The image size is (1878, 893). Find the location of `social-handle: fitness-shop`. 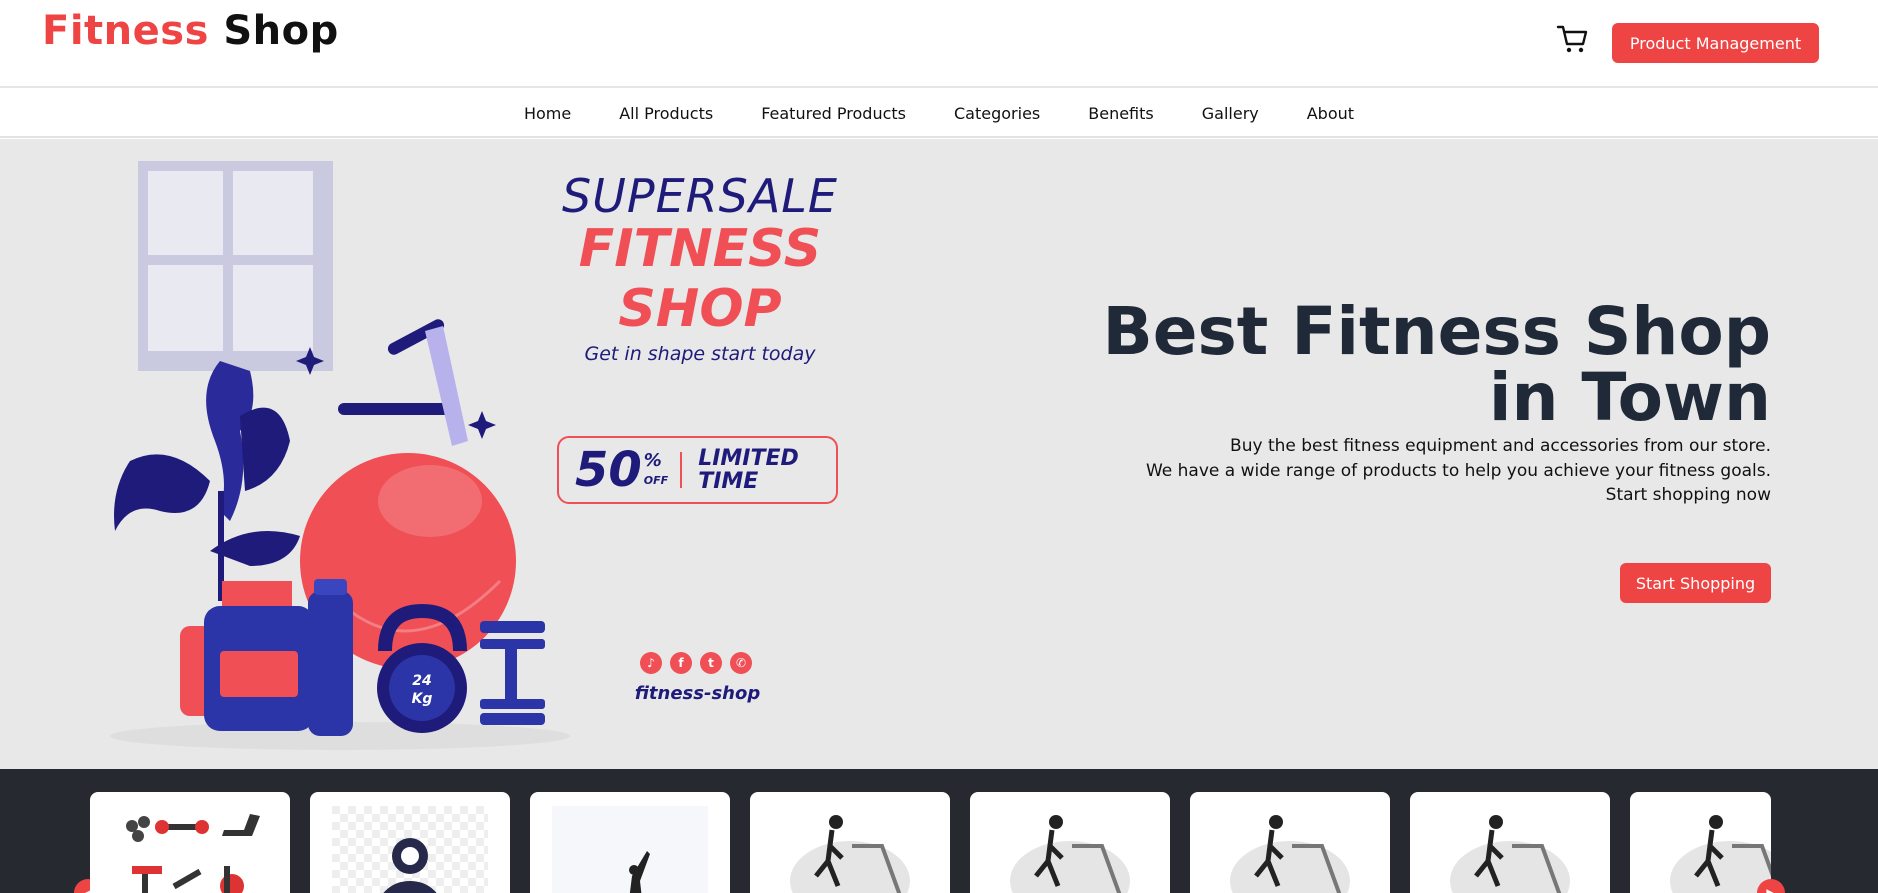

social-handle: fitness-shop is located at coordinates (697, 693).